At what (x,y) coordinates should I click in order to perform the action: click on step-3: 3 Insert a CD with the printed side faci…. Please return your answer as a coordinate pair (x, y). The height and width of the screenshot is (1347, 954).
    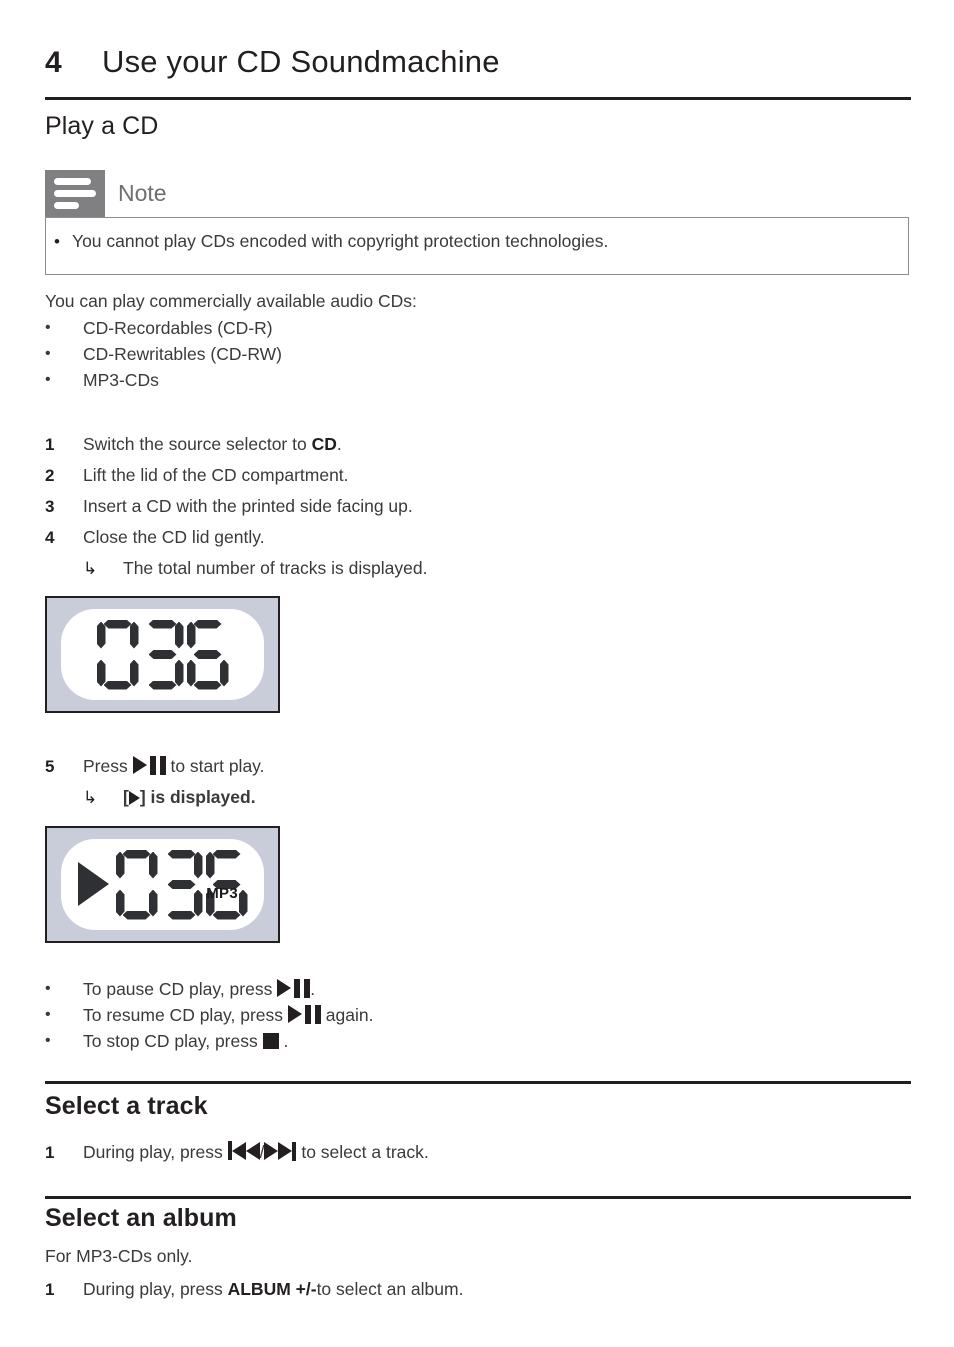
    Looking at the image, I should click on (236, 506).